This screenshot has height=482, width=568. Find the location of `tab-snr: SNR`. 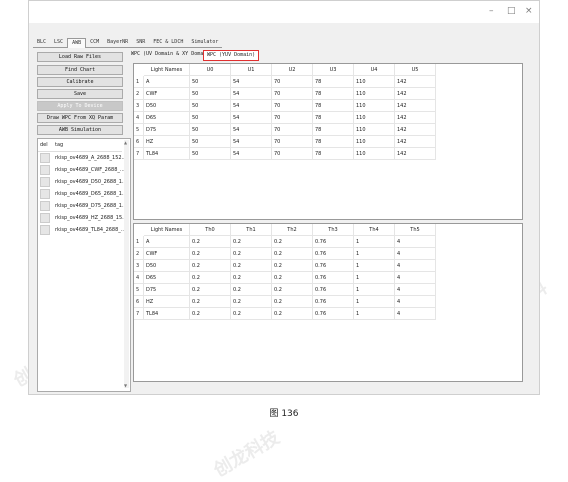

tab-snr: SNR is located at coordinates (141, 43).